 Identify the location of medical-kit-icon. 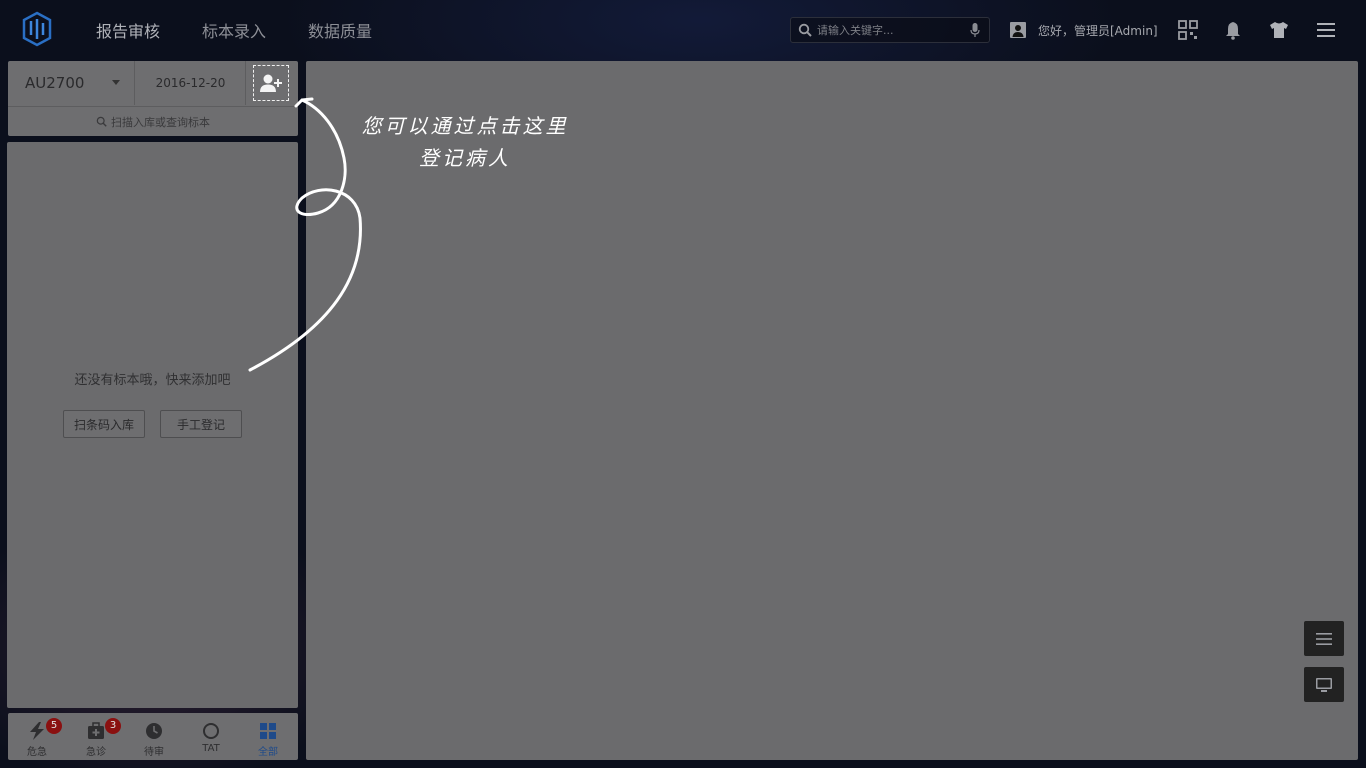
(96, 730).